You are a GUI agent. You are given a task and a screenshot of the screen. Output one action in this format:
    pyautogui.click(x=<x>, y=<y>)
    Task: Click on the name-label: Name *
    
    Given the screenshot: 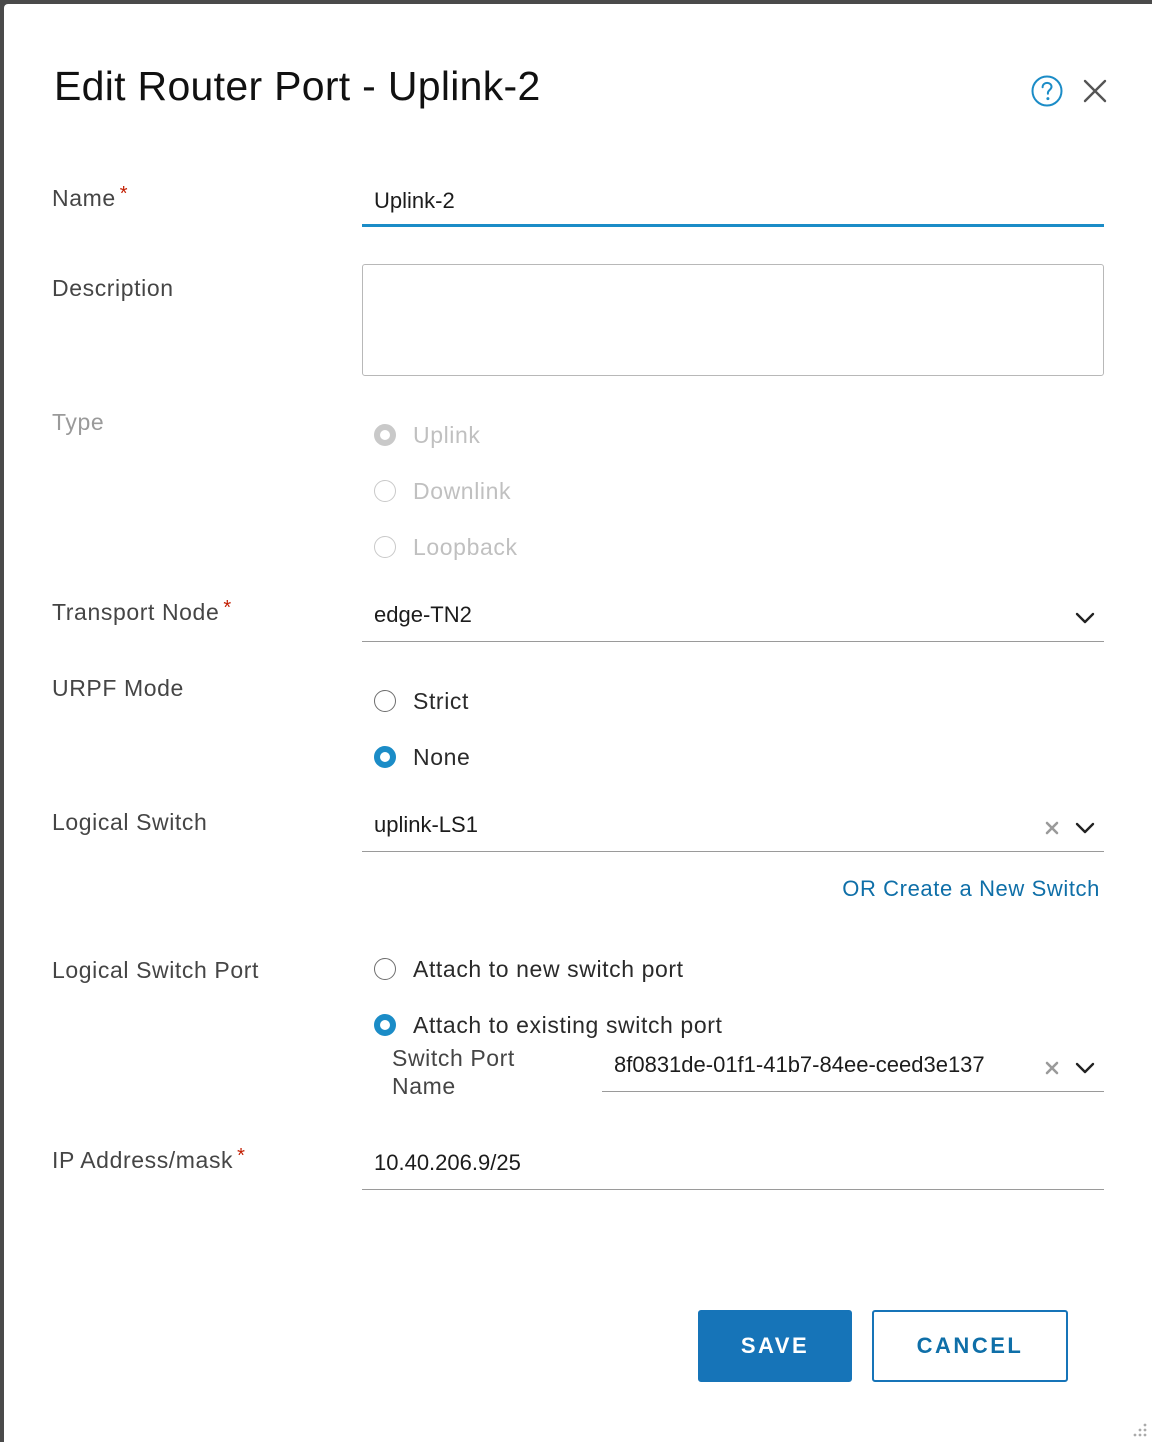 What is the action you would take?
    pyautogui.click(x=90, y=197)
    